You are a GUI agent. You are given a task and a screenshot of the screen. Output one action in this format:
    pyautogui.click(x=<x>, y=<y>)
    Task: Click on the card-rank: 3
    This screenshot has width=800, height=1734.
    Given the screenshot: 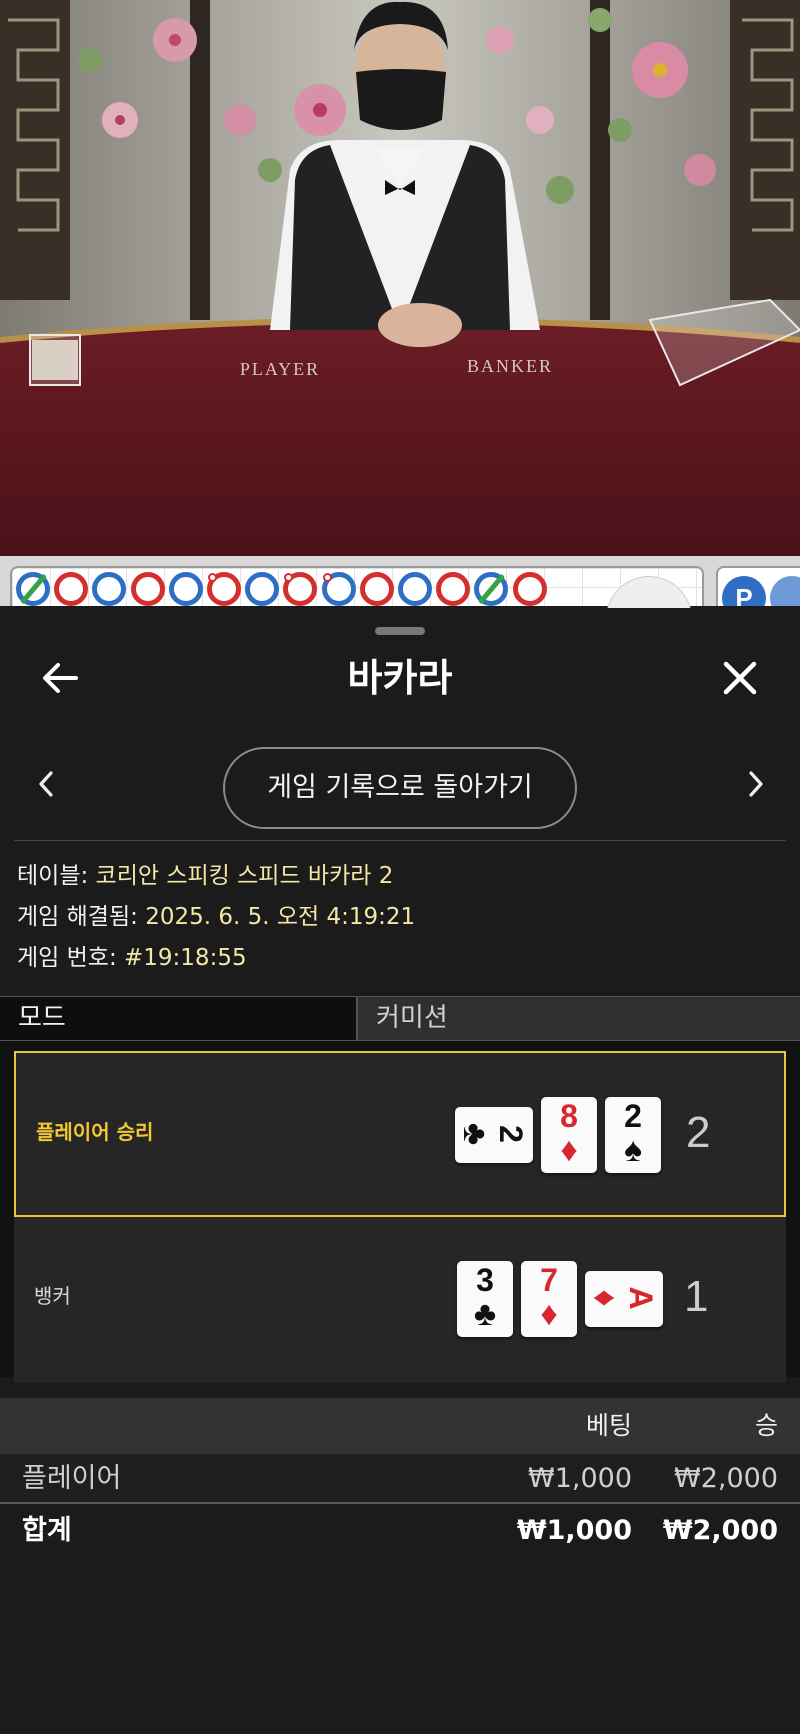 What is the action you would take?
    pyautogui.click(x=485, y=1280)
    